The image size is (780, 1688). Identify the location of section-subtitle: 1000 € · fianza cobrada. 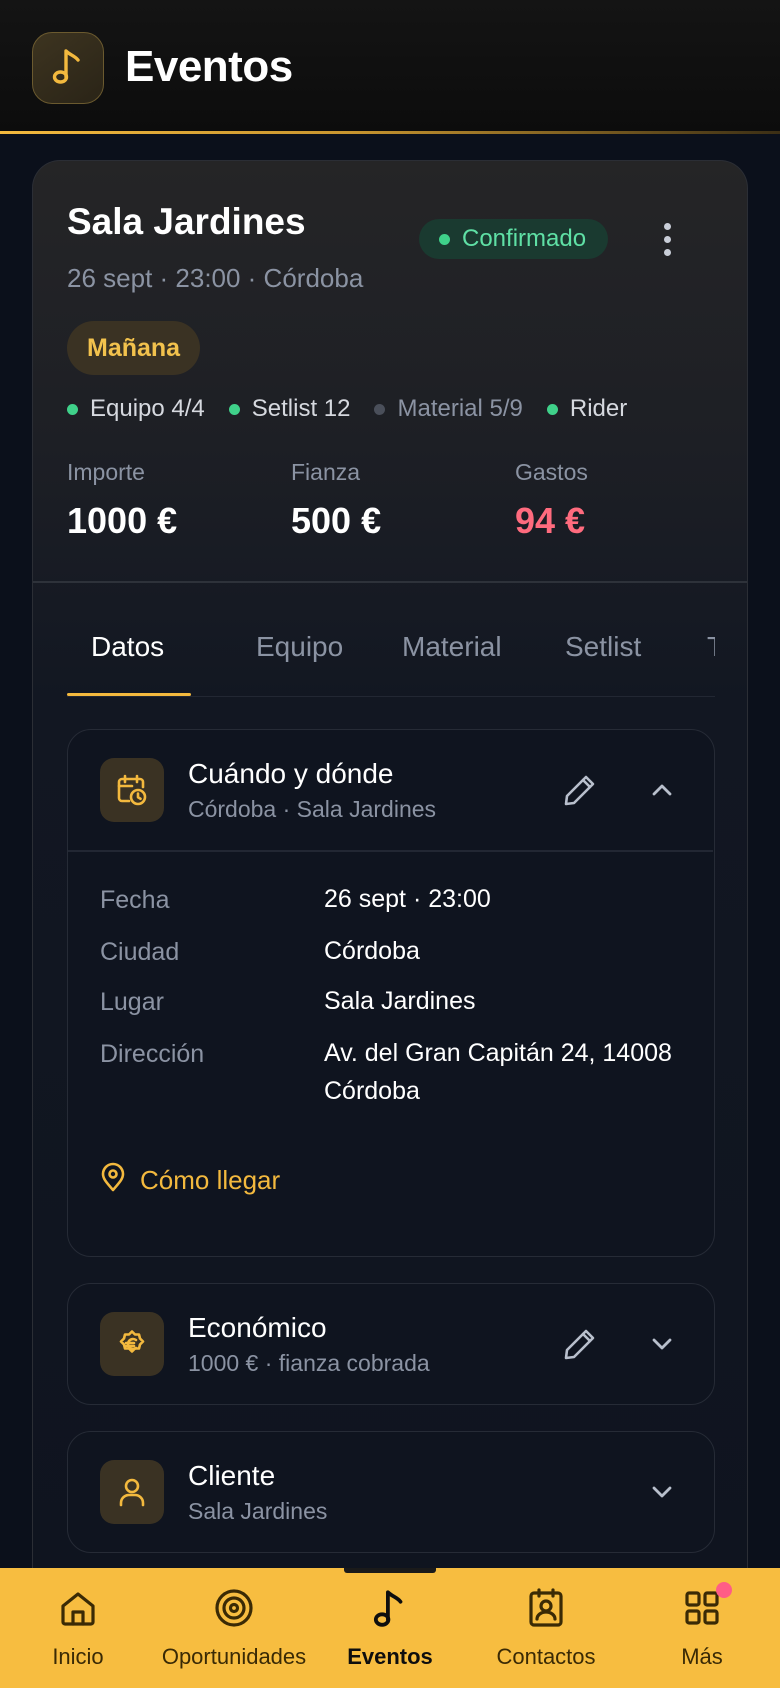
(309, 1363).